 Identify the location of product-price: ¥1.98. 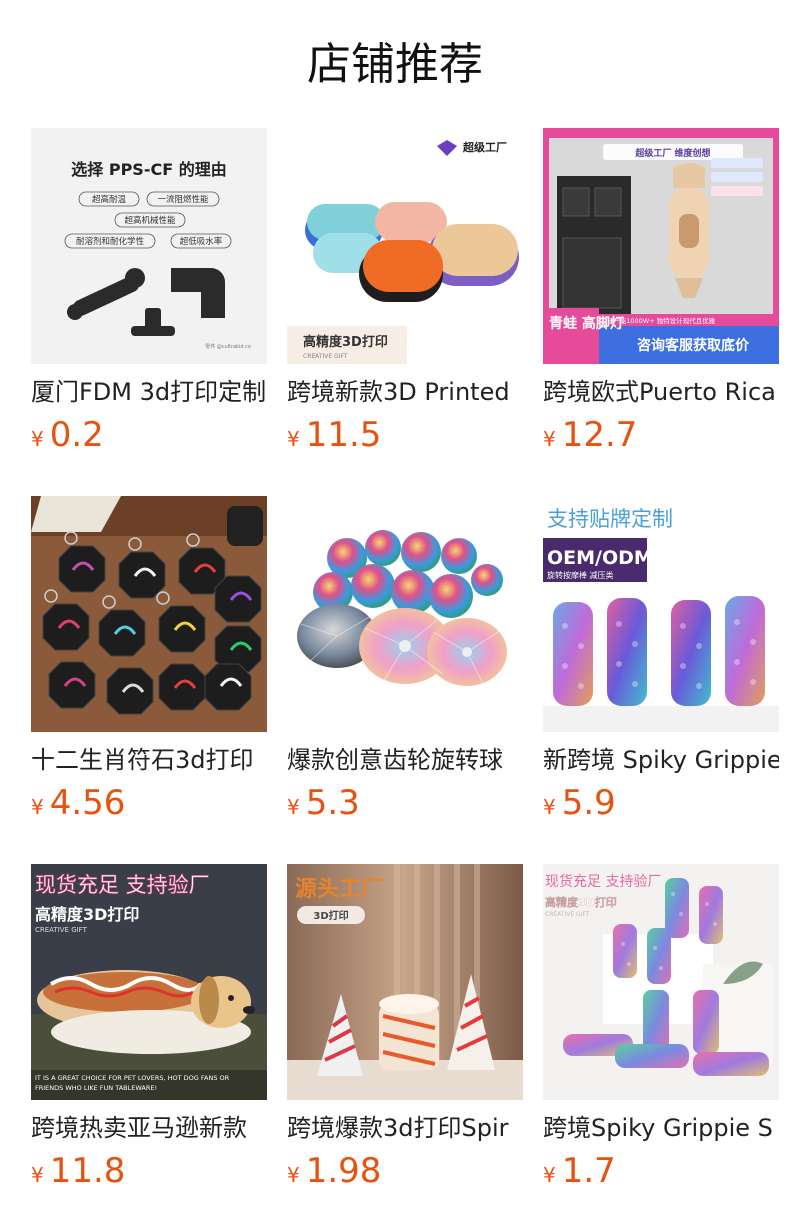
(334, 1171).